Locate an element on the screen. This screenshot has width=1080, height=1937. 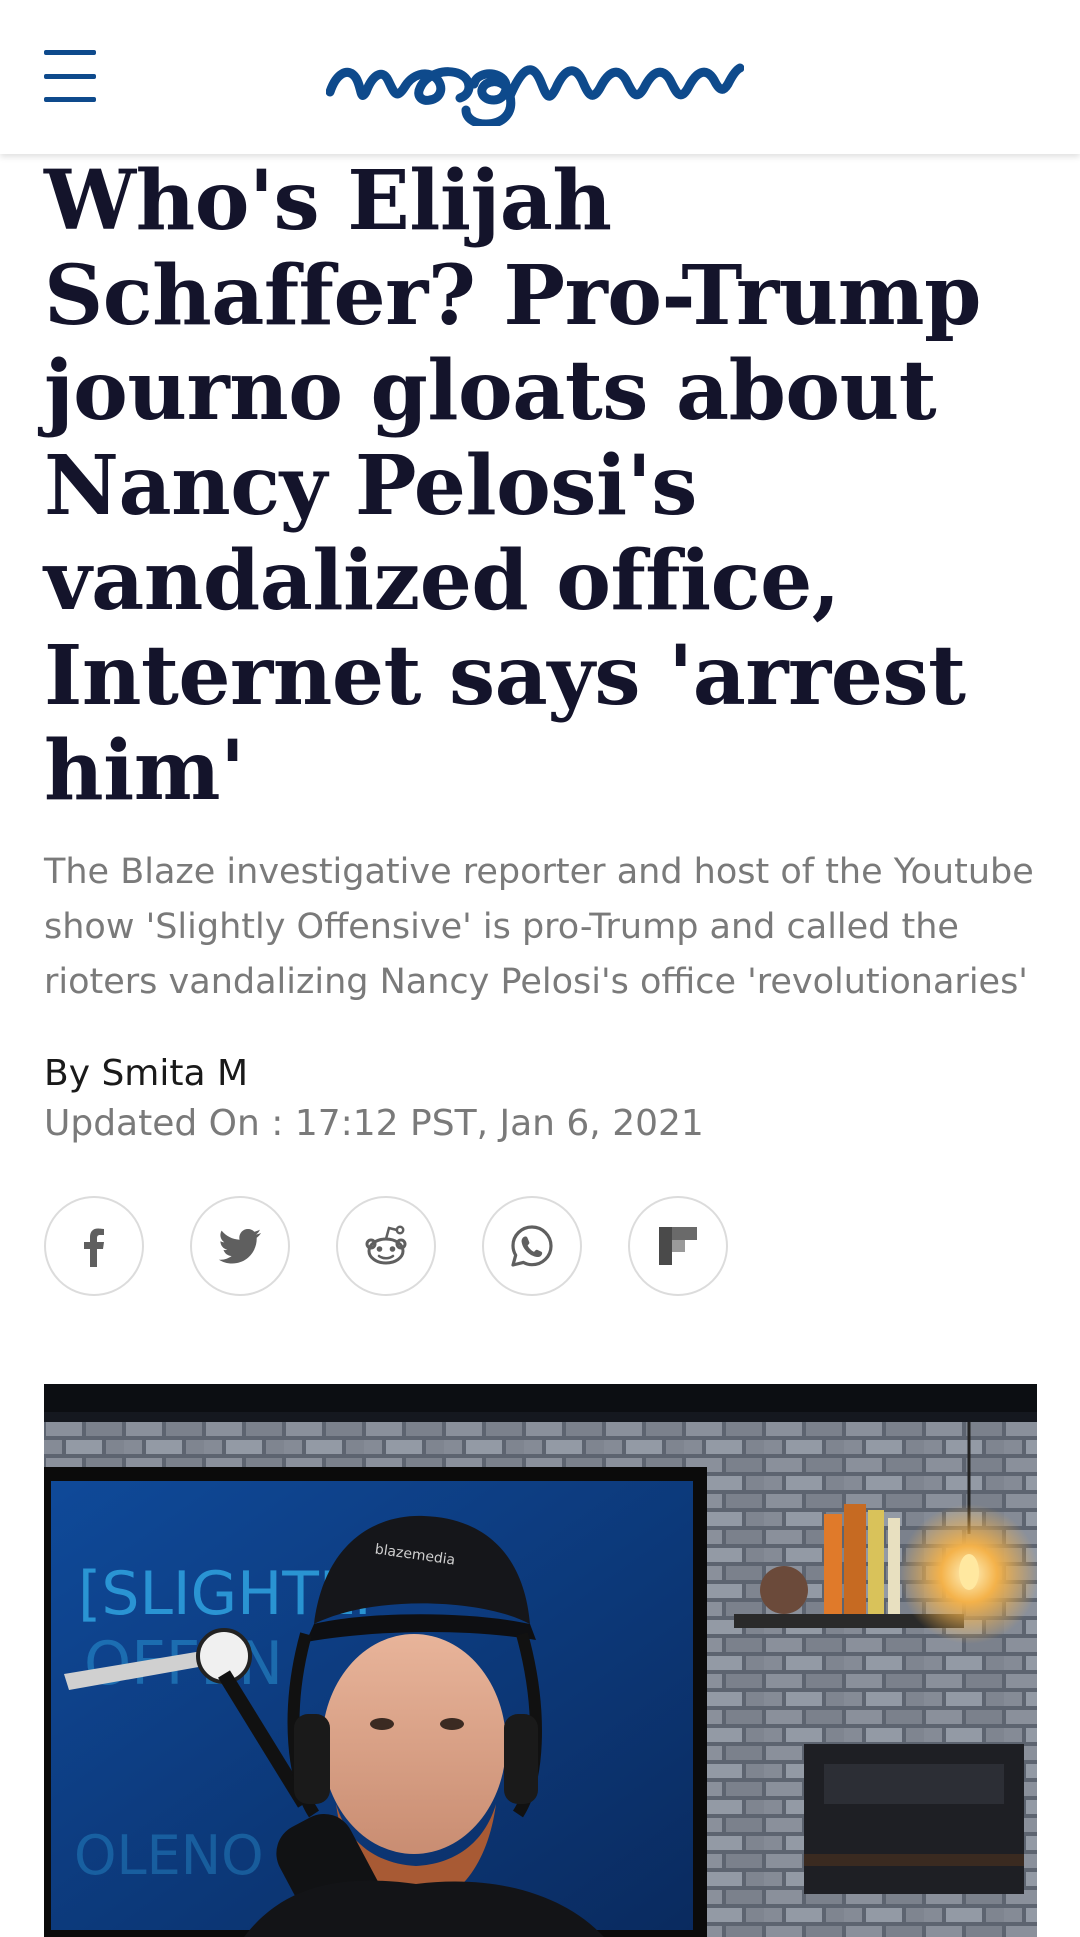
flipboard-icon is located at coordinates (678, 1246).